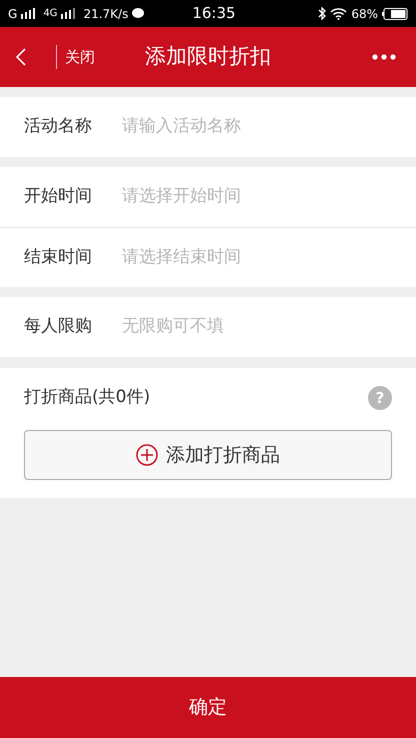  I want to click on close-button: 关闭, so click(80, 57).